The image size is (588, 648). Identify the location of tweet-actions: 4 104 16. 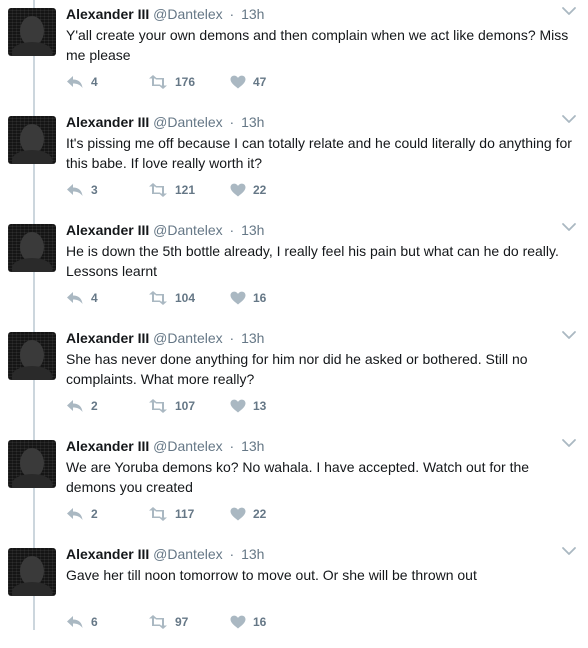
(188, 298).